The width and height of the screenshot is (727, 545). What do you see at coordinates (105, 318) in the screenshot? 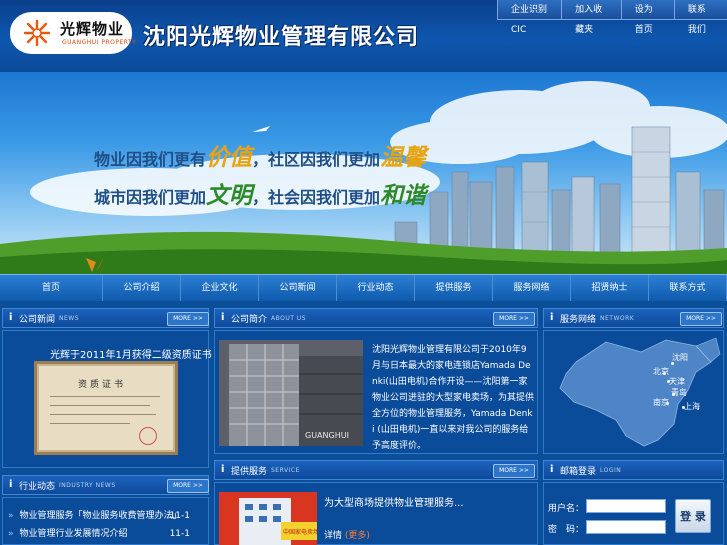
I see `news-panel-header: i 公司新闻 NEWS MORE >>` at bounding box center [105, 318].